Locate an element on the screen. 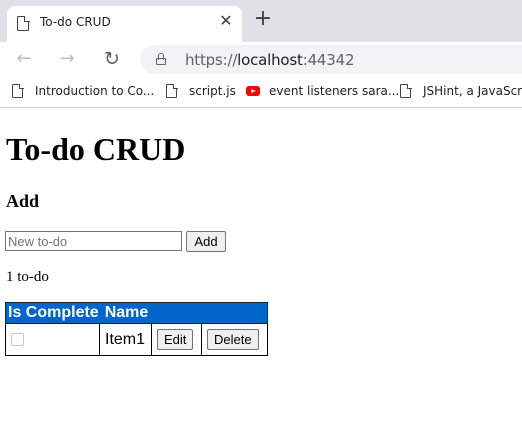 This screenshot has width=522, height=441. delete-cell: Delete is located at coordinates (234, 339).